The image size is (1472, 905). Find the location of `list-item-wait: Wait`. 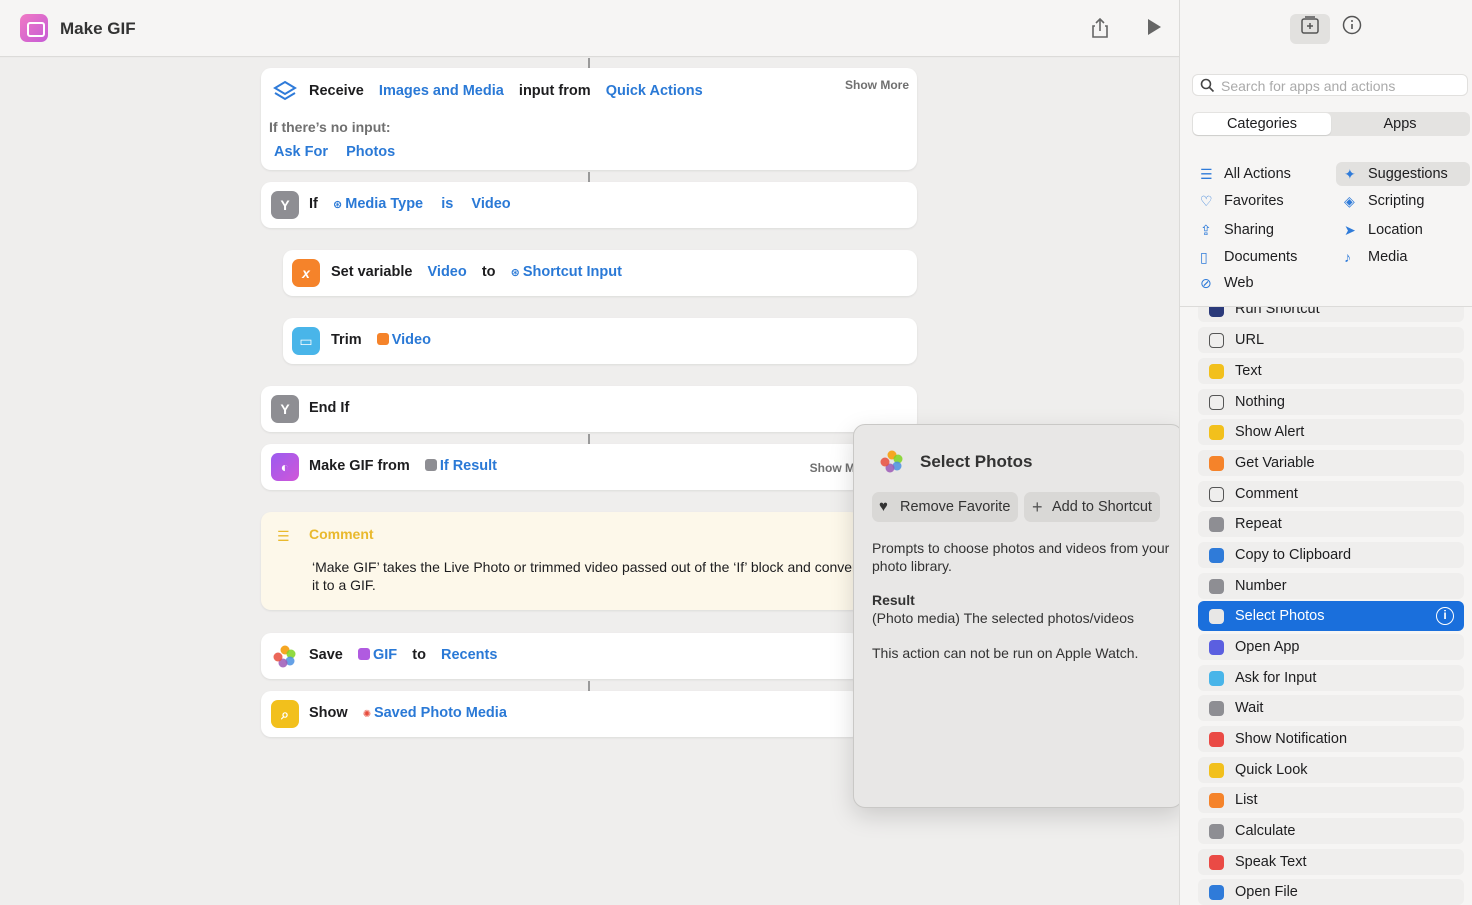

list-item-wait: Wait is located at coordinates (1331, 708).